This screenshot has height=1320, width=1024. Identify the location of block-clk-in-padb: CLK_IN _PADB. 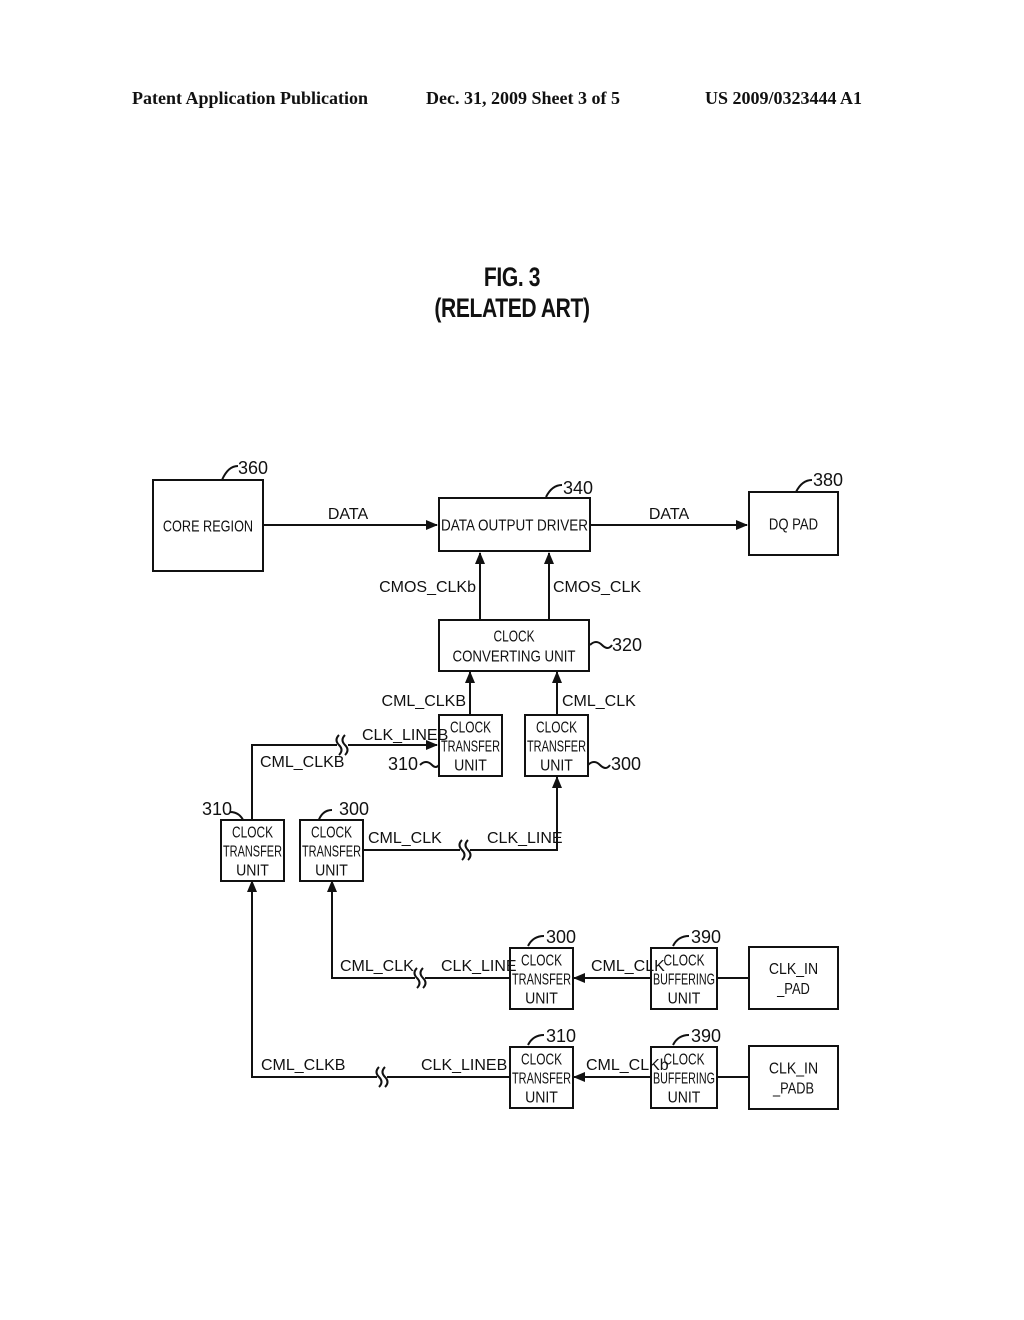
(793, 1077).